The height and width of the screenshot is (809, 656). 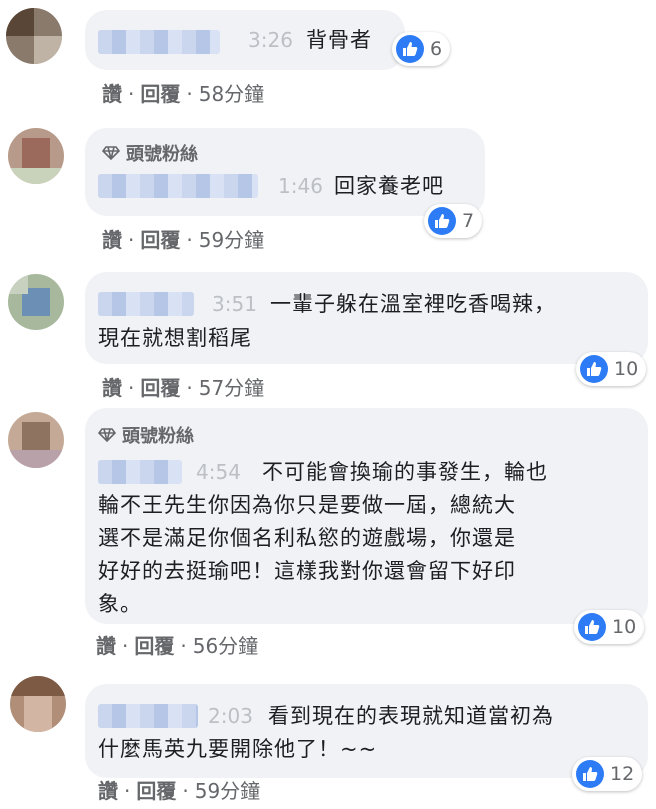 What do you see at coordinates (183, 92) in the screenshot?
I see `comment-actions: 讚 · 回覆 · 58分鐘` at bounding box center [183, 92].